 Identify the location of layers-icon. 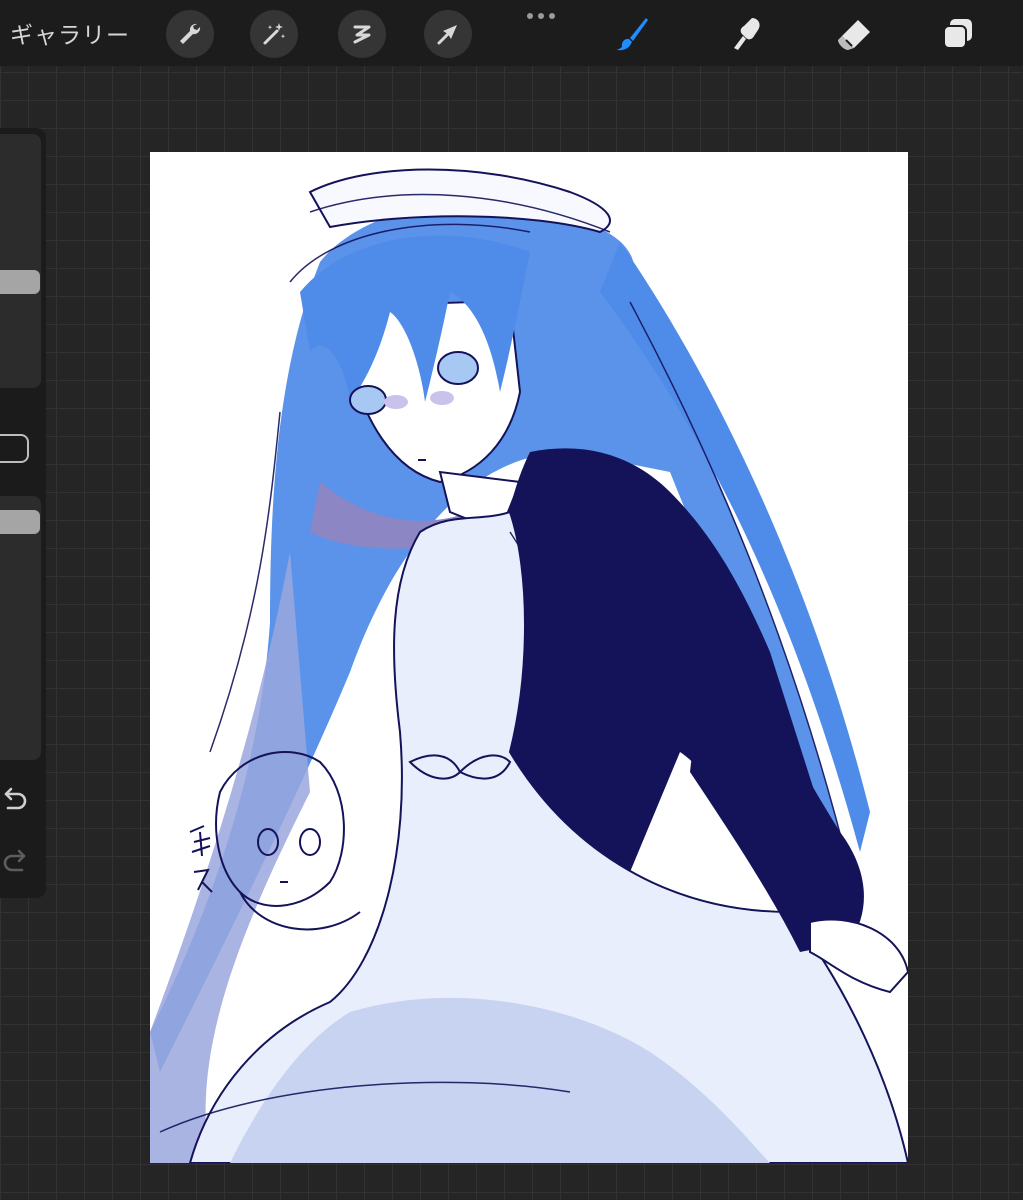
(957, 34).